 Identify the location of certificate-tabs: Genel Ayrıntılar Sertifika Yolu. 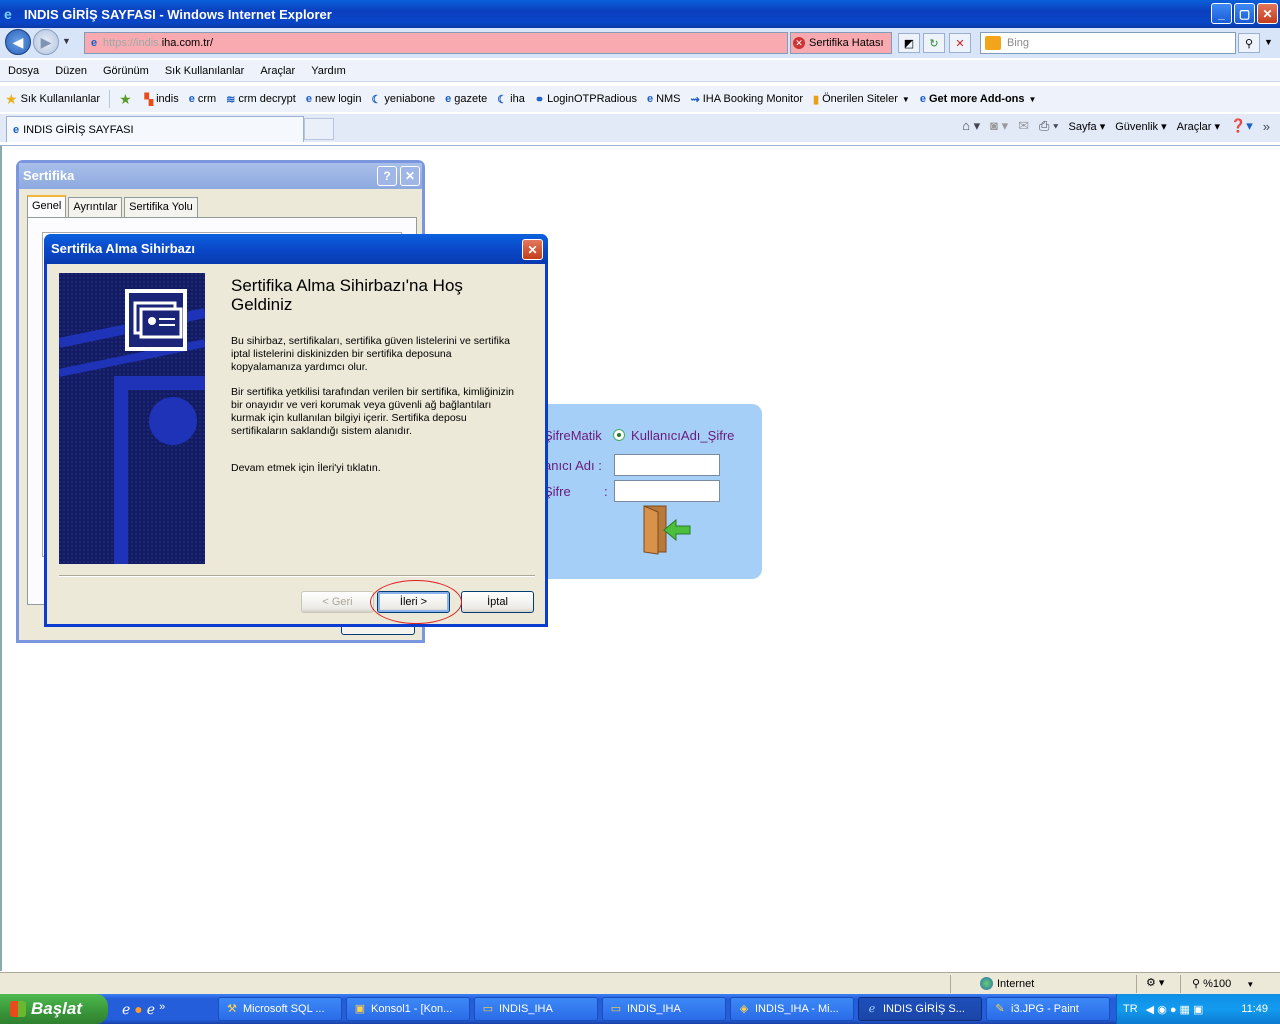
(113, 206).